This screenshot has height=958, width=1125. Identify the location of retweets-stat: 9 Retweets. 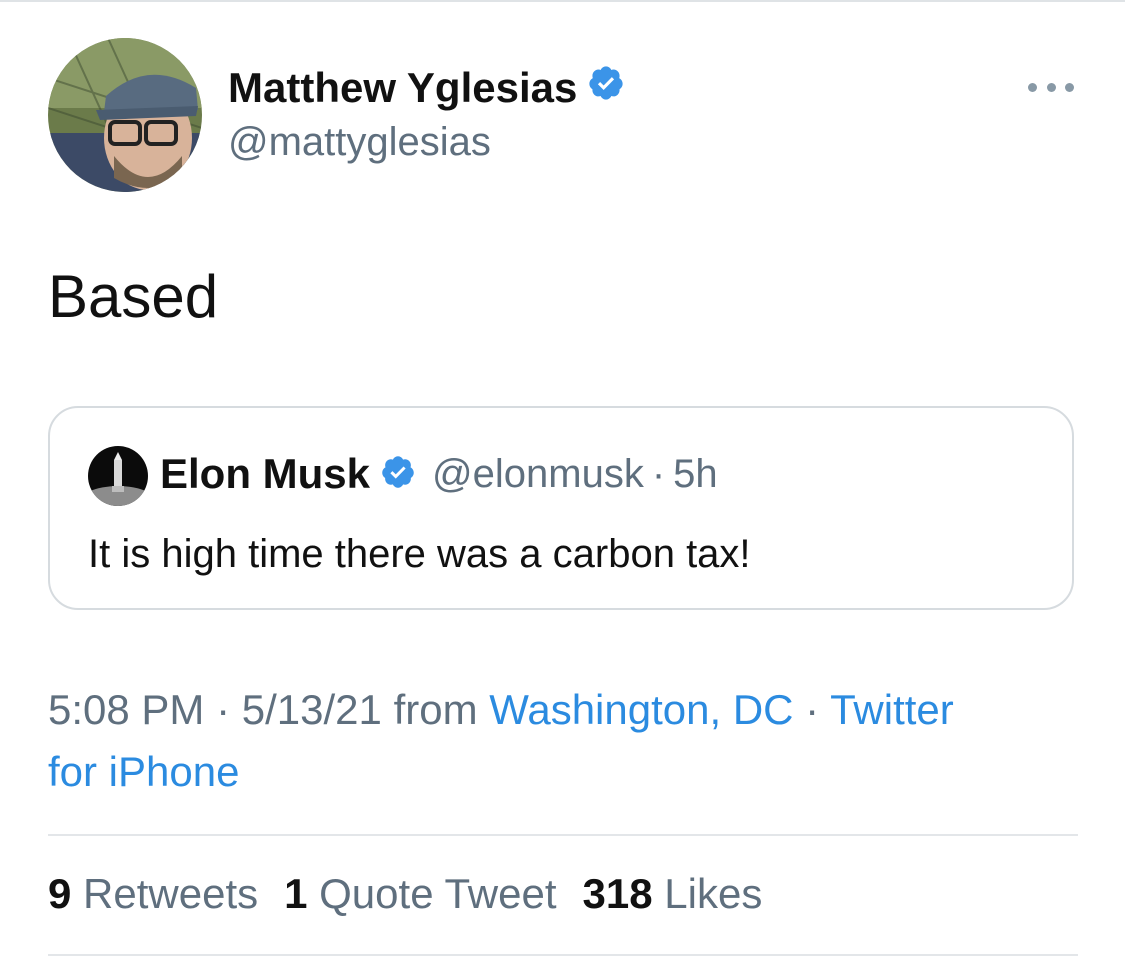
(153, 894).